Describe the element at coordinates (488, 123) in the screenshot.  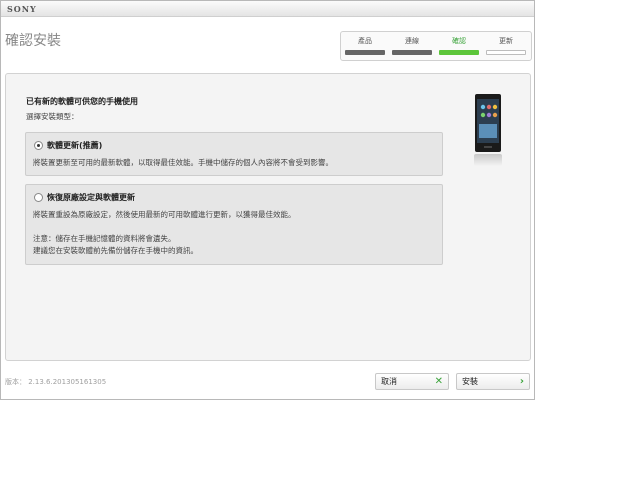
I see `phone-image` at that location.